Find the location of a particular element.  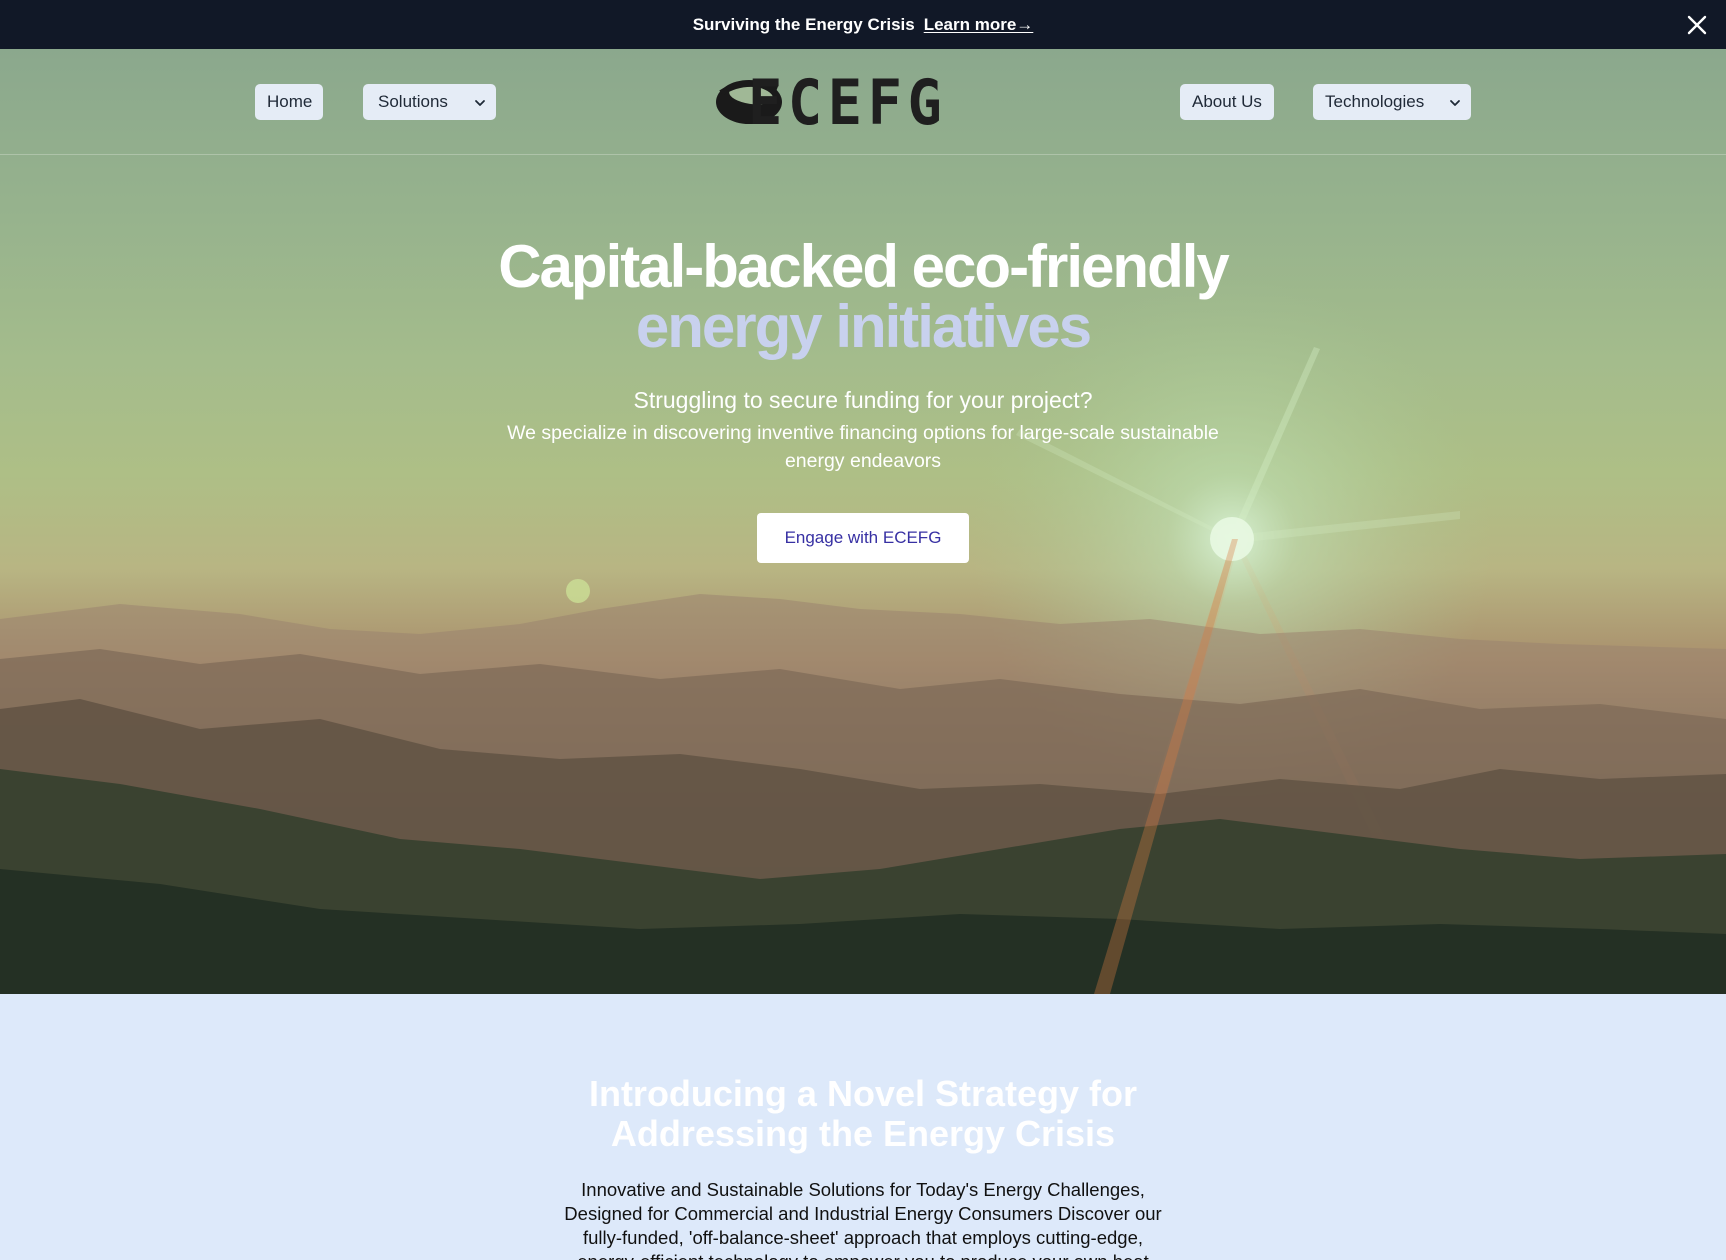

logo-wordmark: ECEFG is located at coordinates (848, 102).